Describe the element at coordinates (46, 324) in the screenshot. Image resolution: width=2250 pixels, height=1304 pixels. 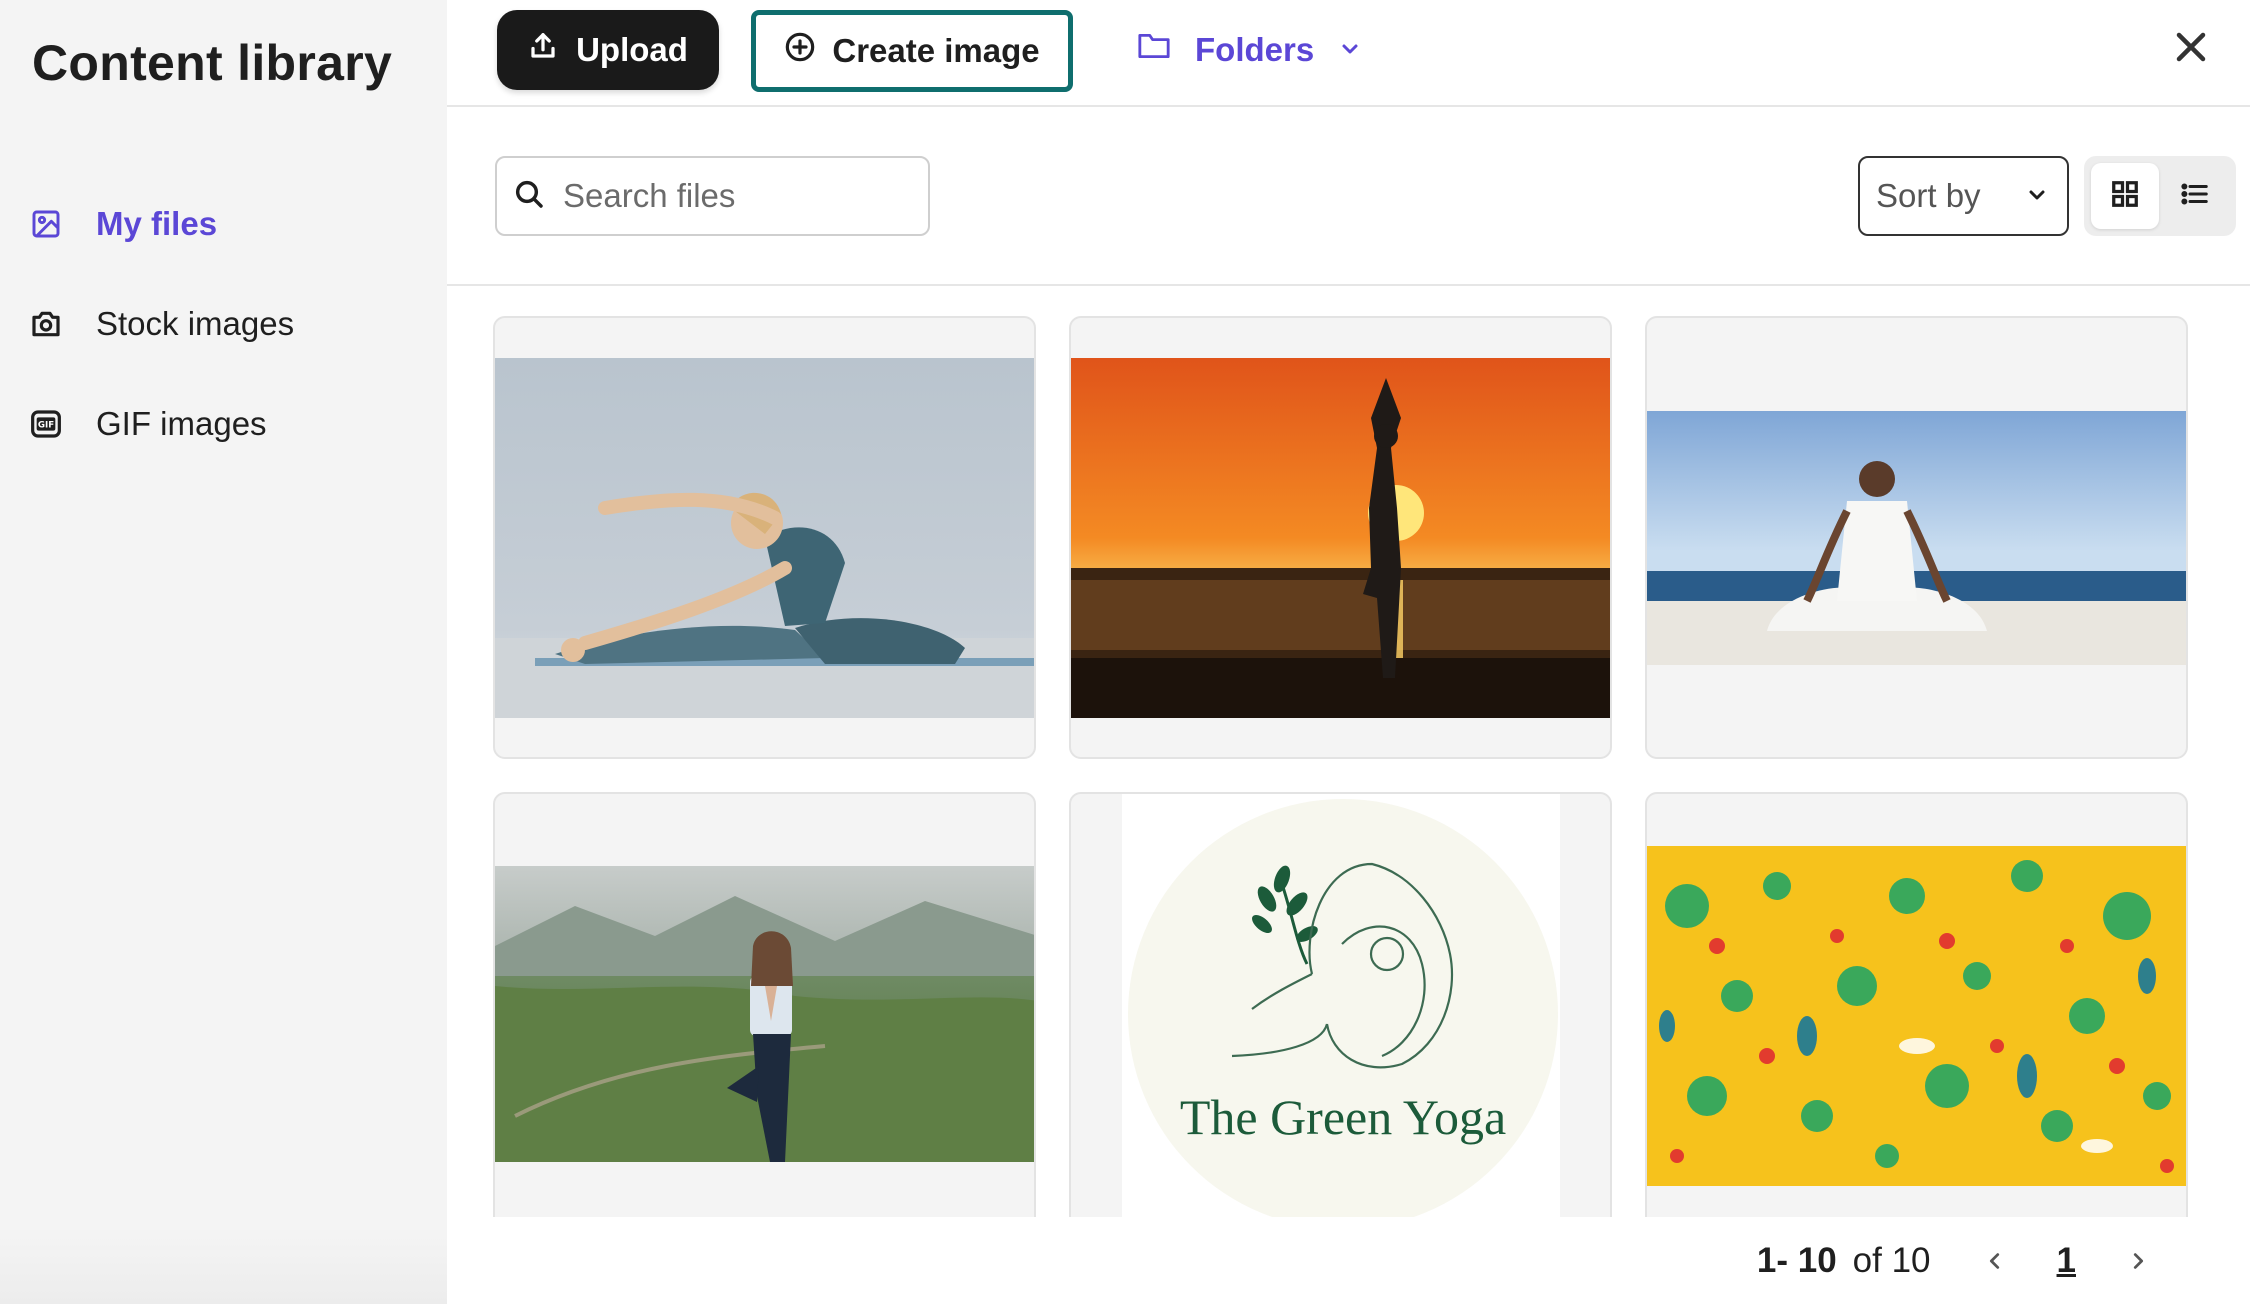
I see `camera-icon` at that location.